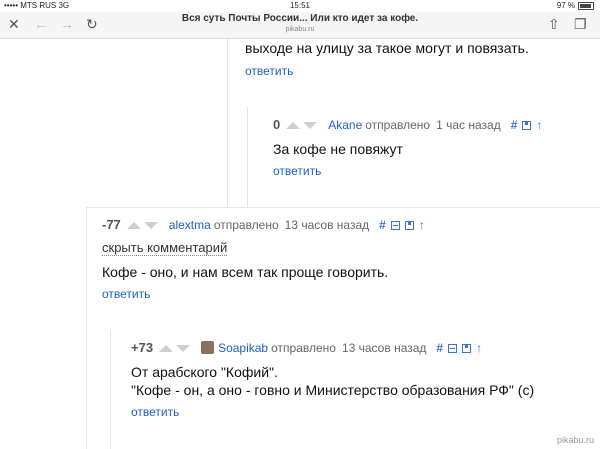  I want to click on reload-icon: ↻, so click(92, 24).